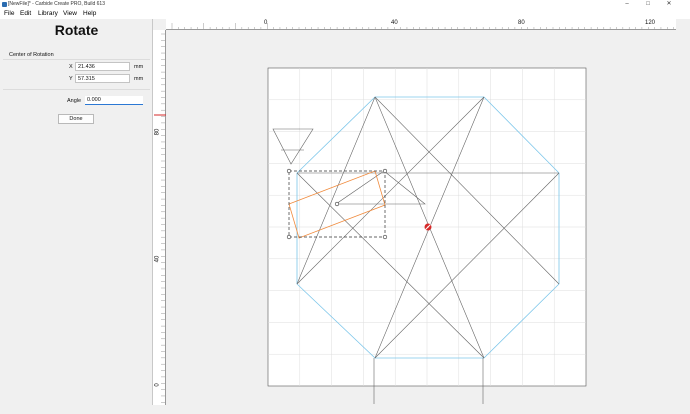 This screenshot has height=414, width=690. What do you see at coordinates (428, 227) in the screenshot?
I see `rotation-center-icon` at bounding box center [428, 227].